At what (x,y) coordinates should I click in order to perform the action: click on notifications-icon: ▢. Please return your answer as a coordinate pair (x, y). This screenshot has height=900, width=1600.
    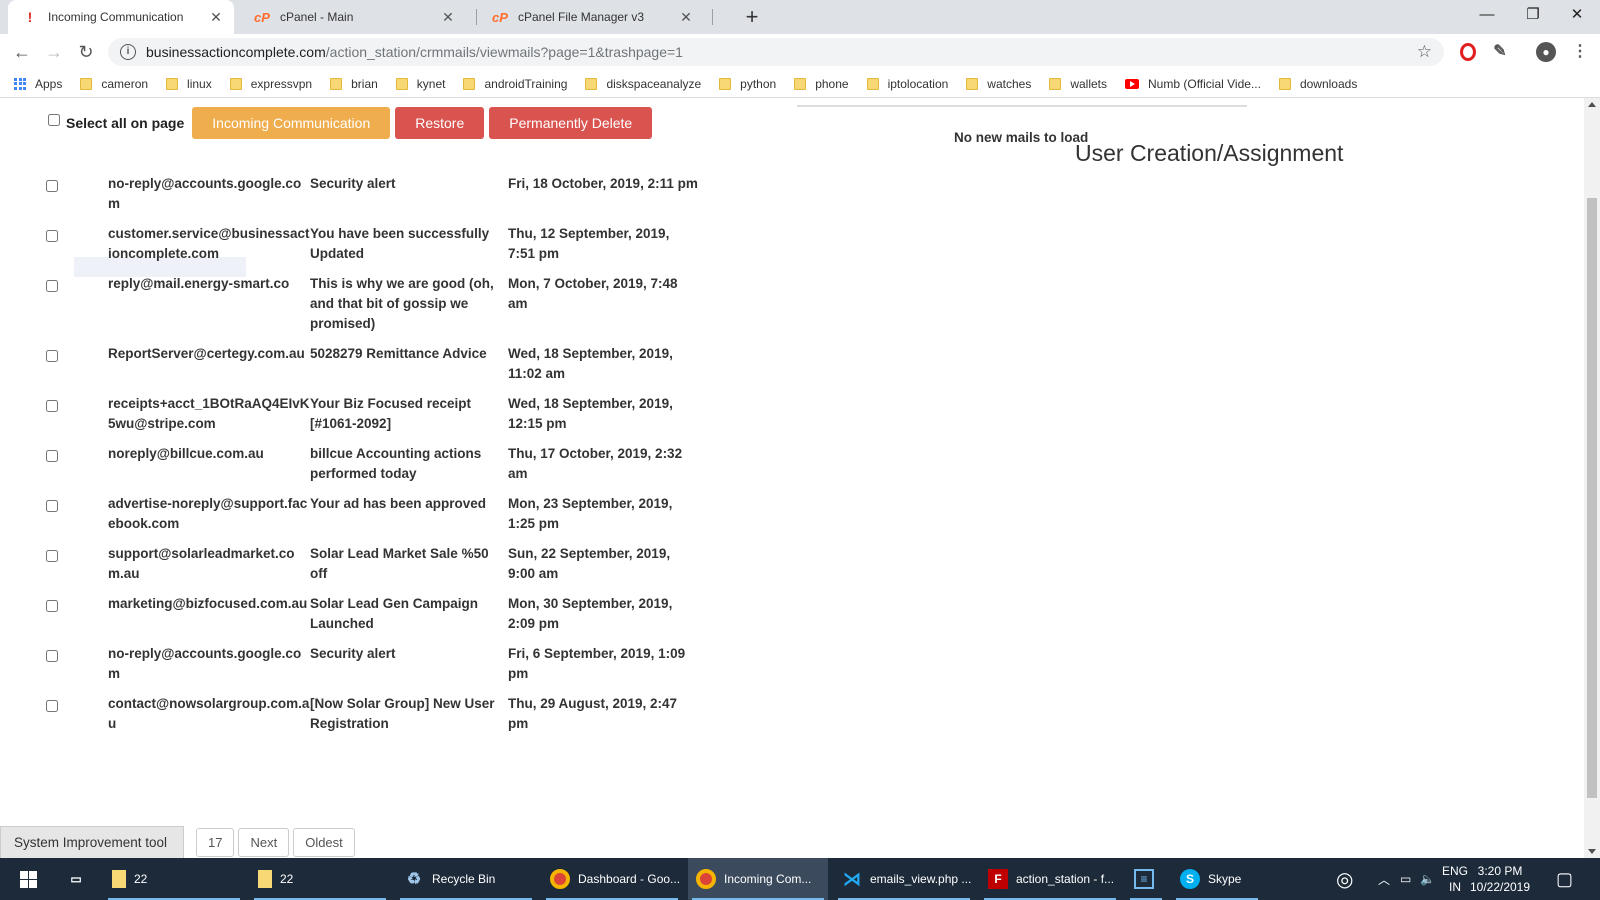
    Looking at the image, I should click on (1564, 879).